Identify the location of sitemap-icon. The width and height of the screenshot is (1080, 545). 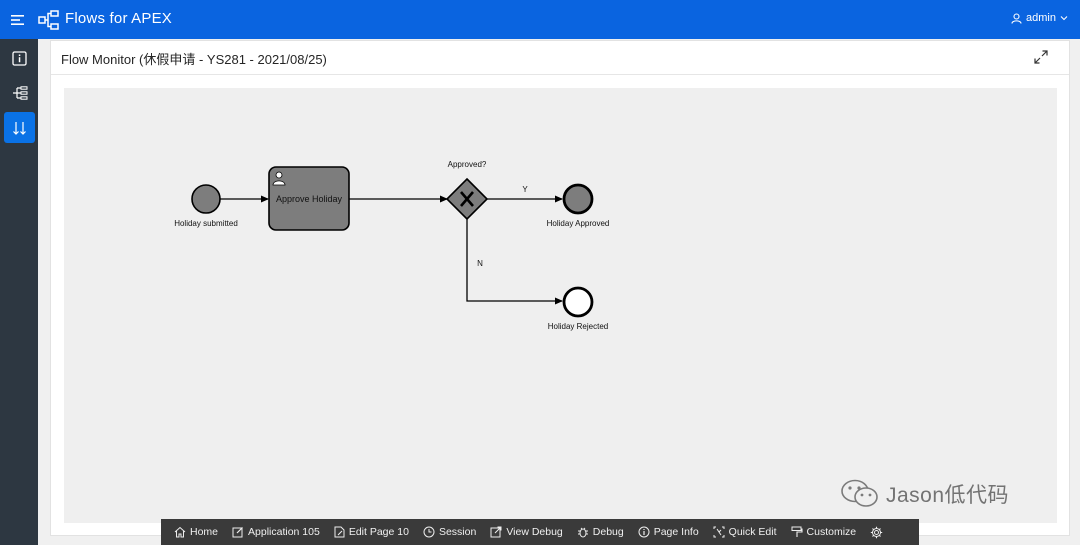
(19, 92).